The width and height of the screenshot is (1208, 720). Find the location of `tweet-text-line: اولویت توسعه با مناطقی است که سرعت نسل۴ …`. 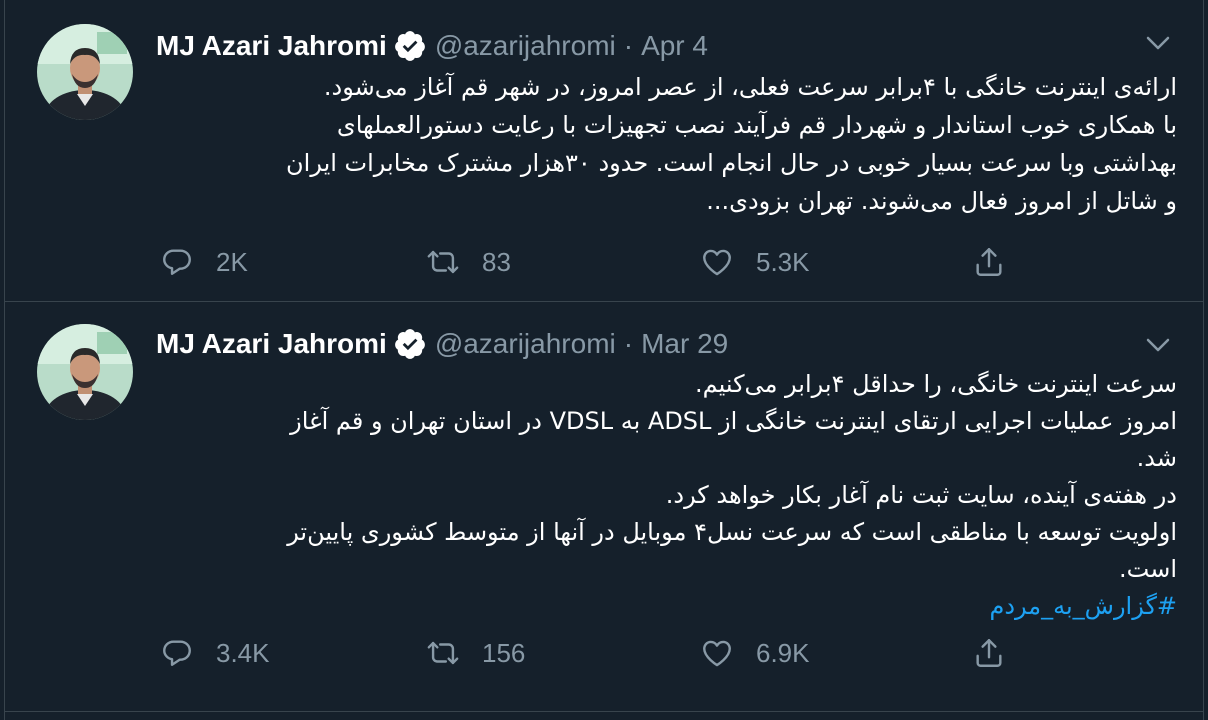

tweet-text-line: اولویت توسعه با مناطقی است که سرعت نسل۴ … is located at coordinates (732, 532).